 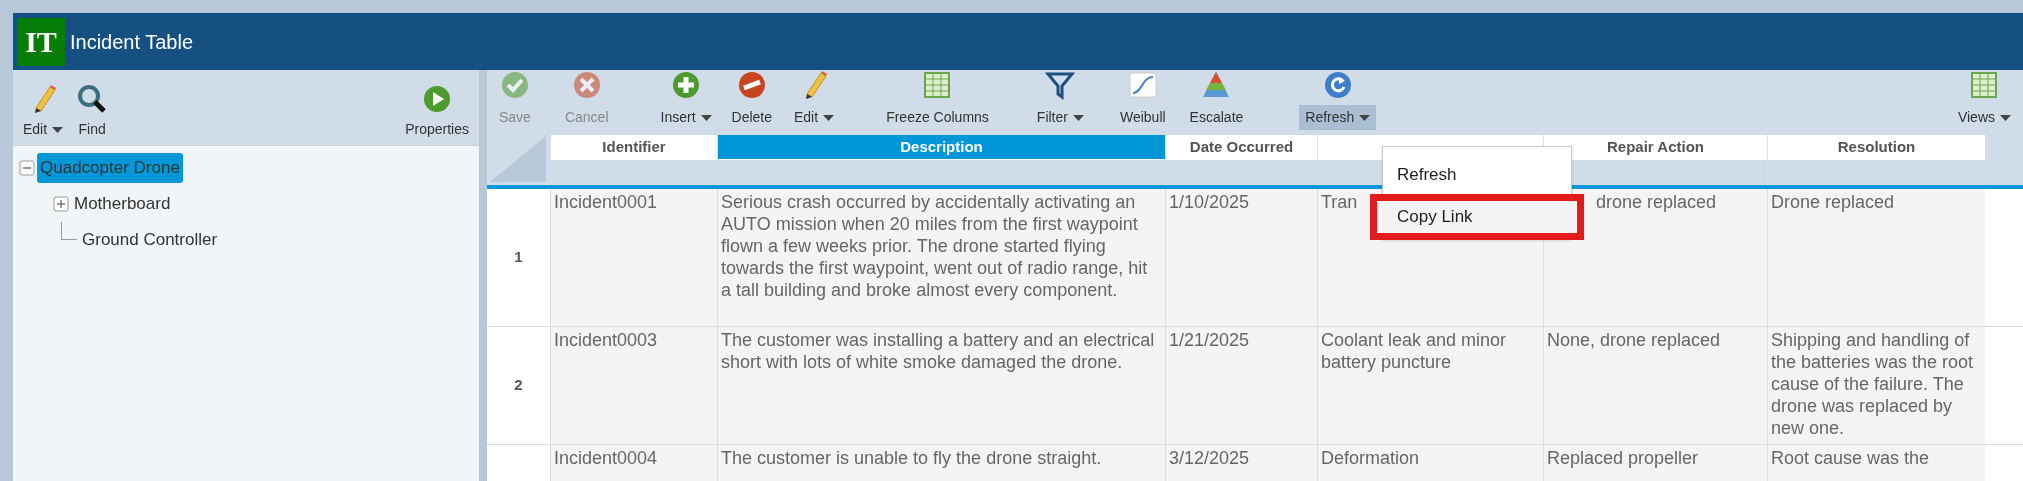 What do you see at coordinates (1430, 385) in the screenshot?
I see `table-cell: Coolant leak and minor battery puncture` at bounding box center [1430, 385].